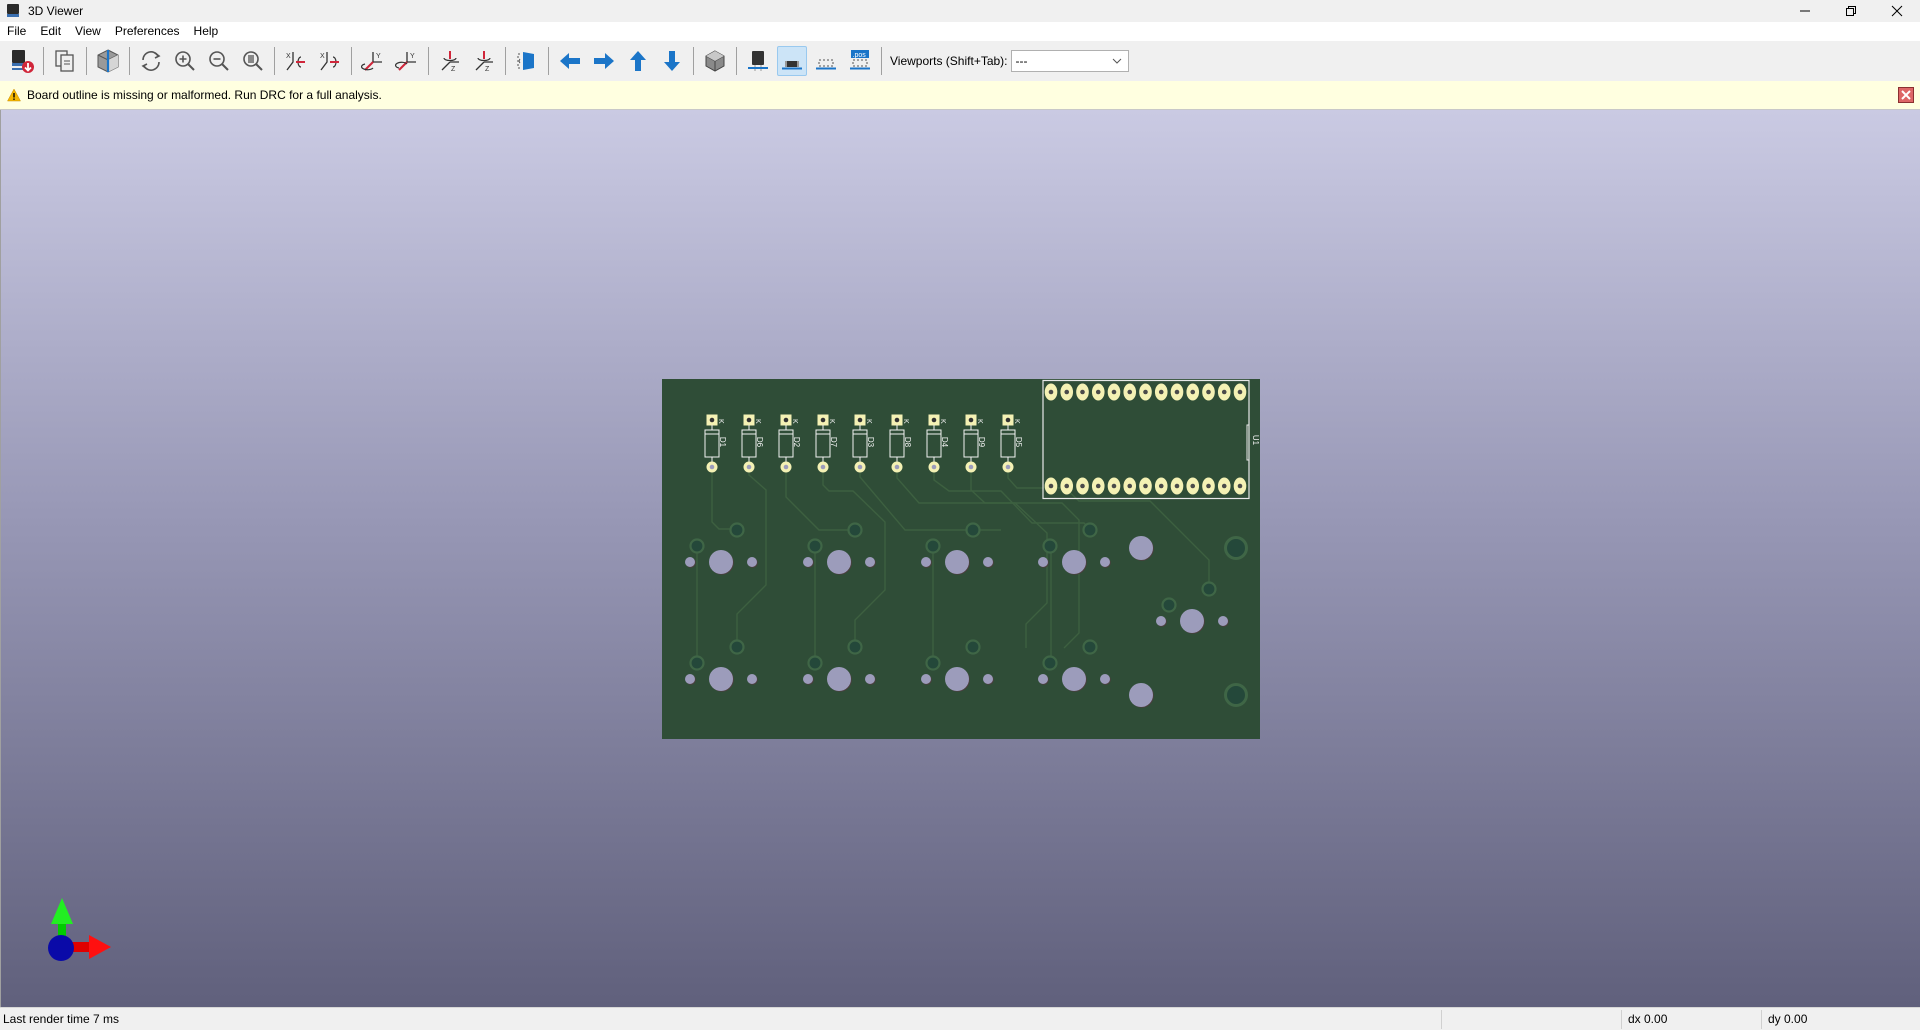  Describe the element at coordinates (1805, 11) in the screenshot. I see `minimize-button` at that location.